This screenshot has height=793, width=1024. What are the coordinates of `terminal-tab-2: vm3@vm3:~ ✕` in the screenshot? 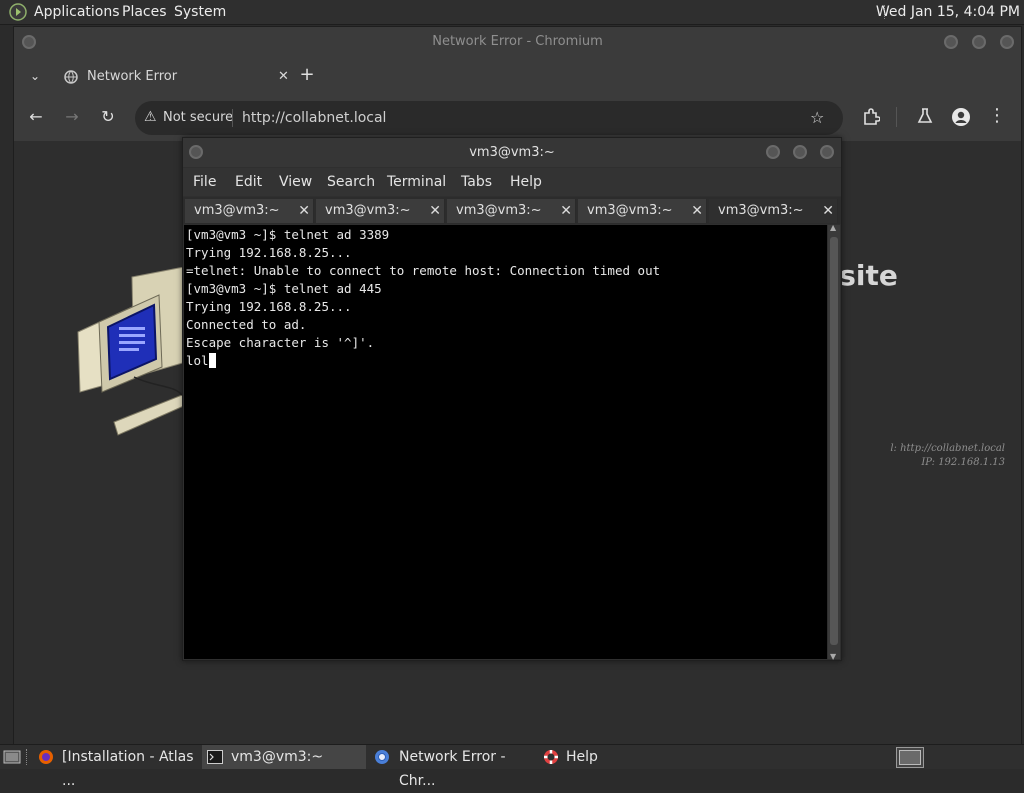 It's located at (380, 211).